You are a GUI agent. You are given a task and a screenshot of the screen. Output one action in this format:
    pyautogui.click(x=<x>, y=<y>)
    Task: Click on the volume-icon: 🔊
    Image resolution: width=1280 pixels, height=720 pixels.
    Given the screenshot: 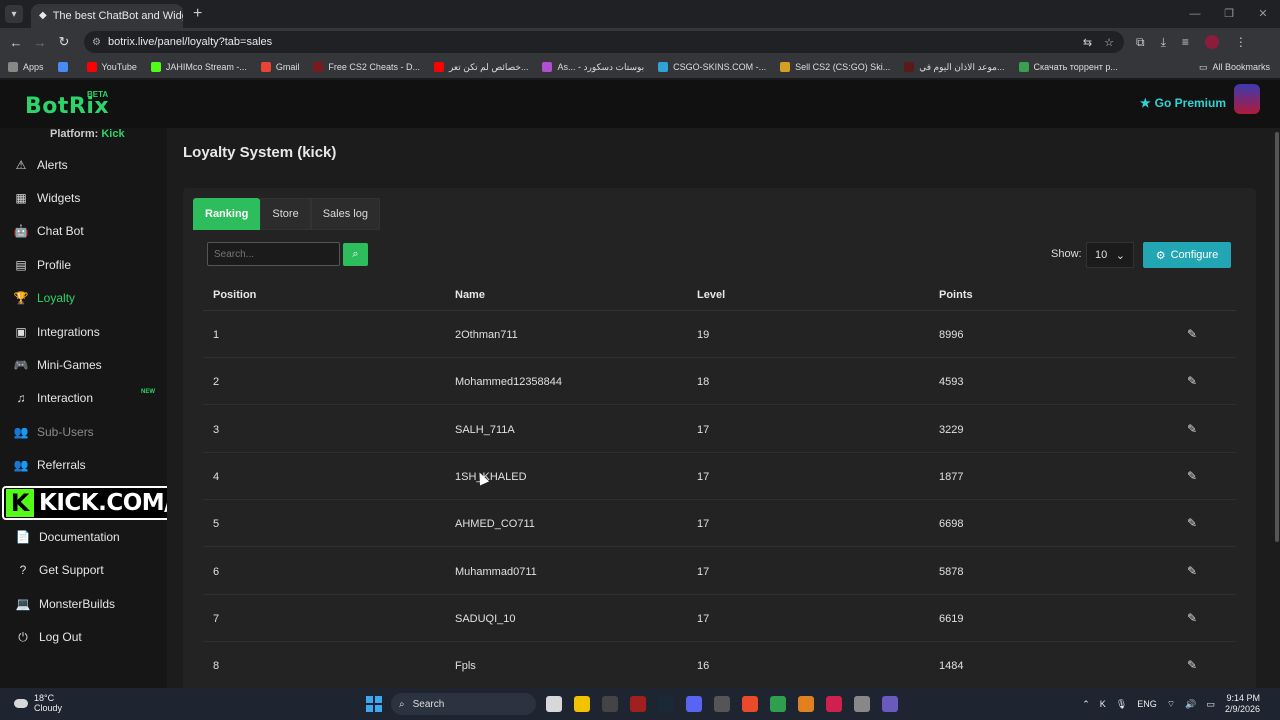 What is the action you would take?
    pyautogui.click(x=1190, y=704)
    